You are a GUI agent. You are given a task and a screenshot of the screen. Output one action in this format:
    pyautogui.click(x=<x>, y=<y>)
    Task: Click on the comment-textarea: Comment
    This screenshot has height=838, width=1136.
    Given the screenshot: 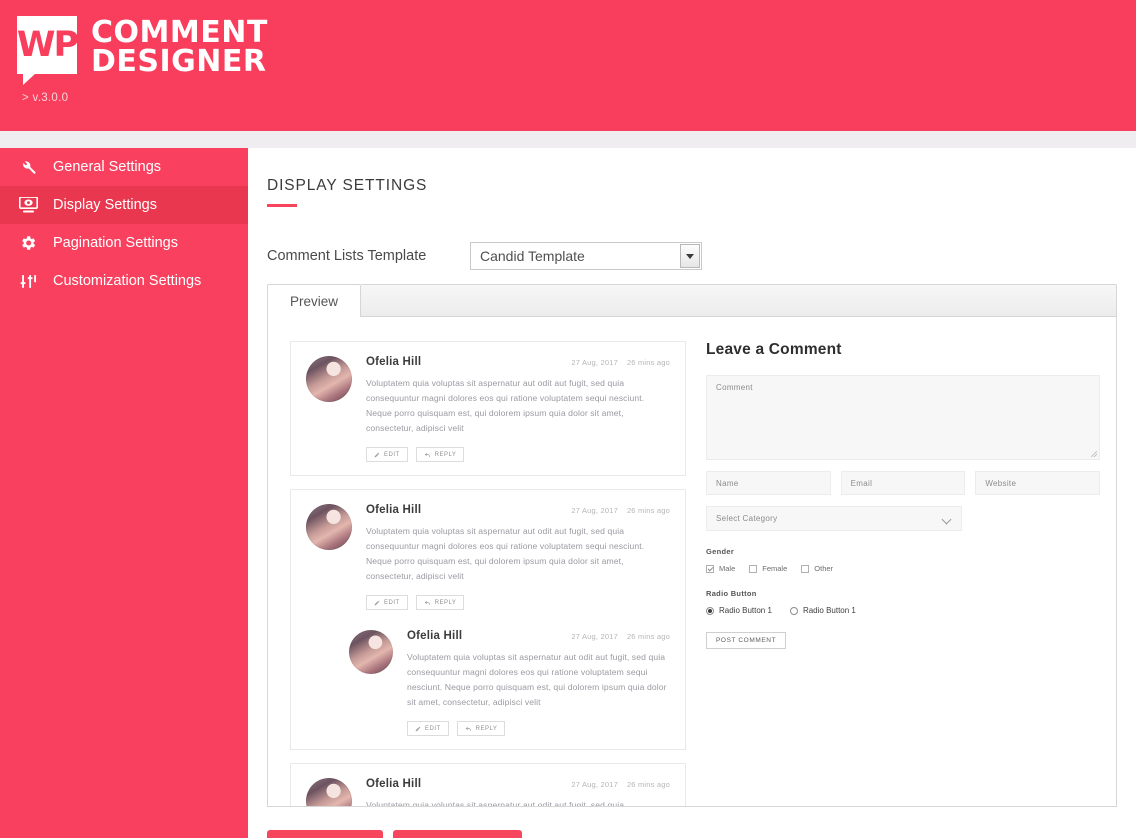 What is the action you would take?
    pyautogui.click(x=903, y=417)
    